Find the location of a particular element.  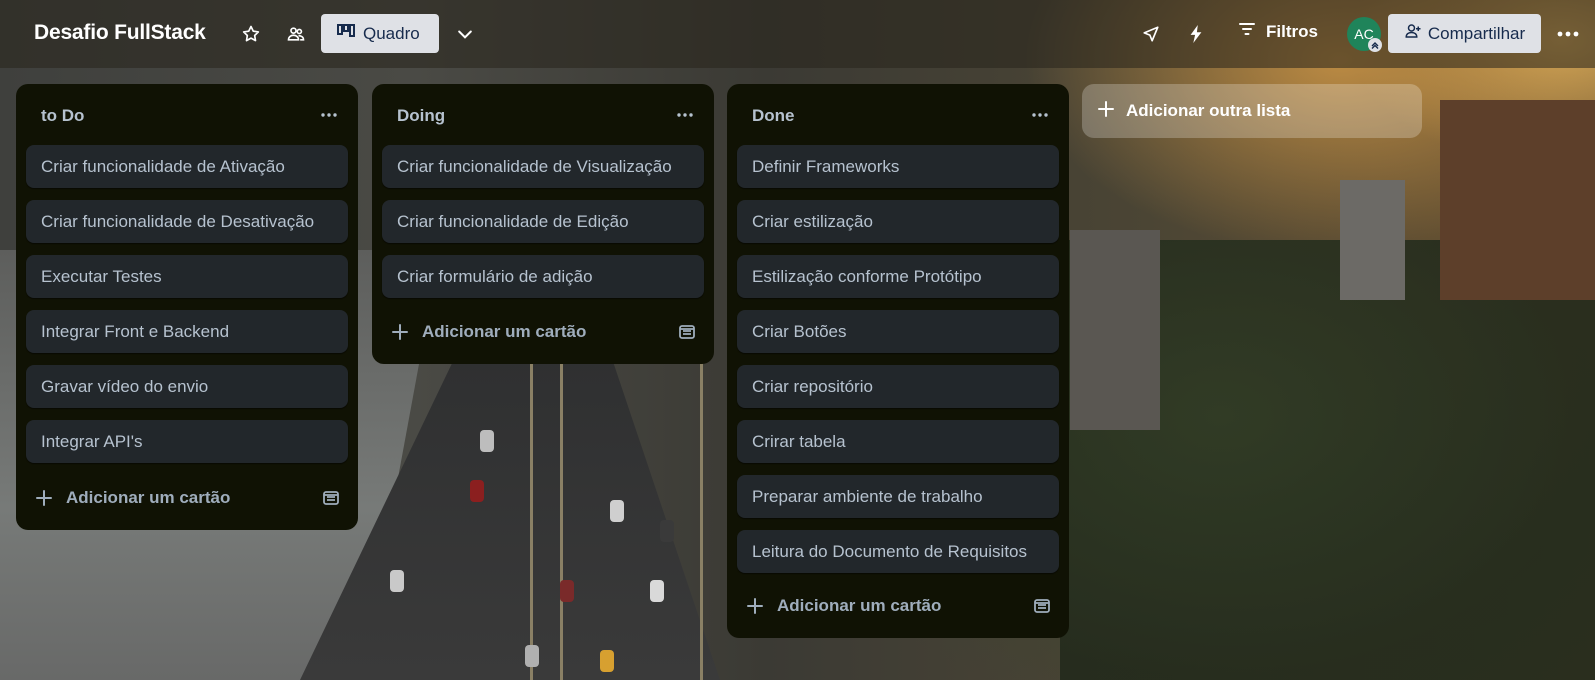

add-list-button: Adicionar outra lista is located at coordinates (1252, 111).